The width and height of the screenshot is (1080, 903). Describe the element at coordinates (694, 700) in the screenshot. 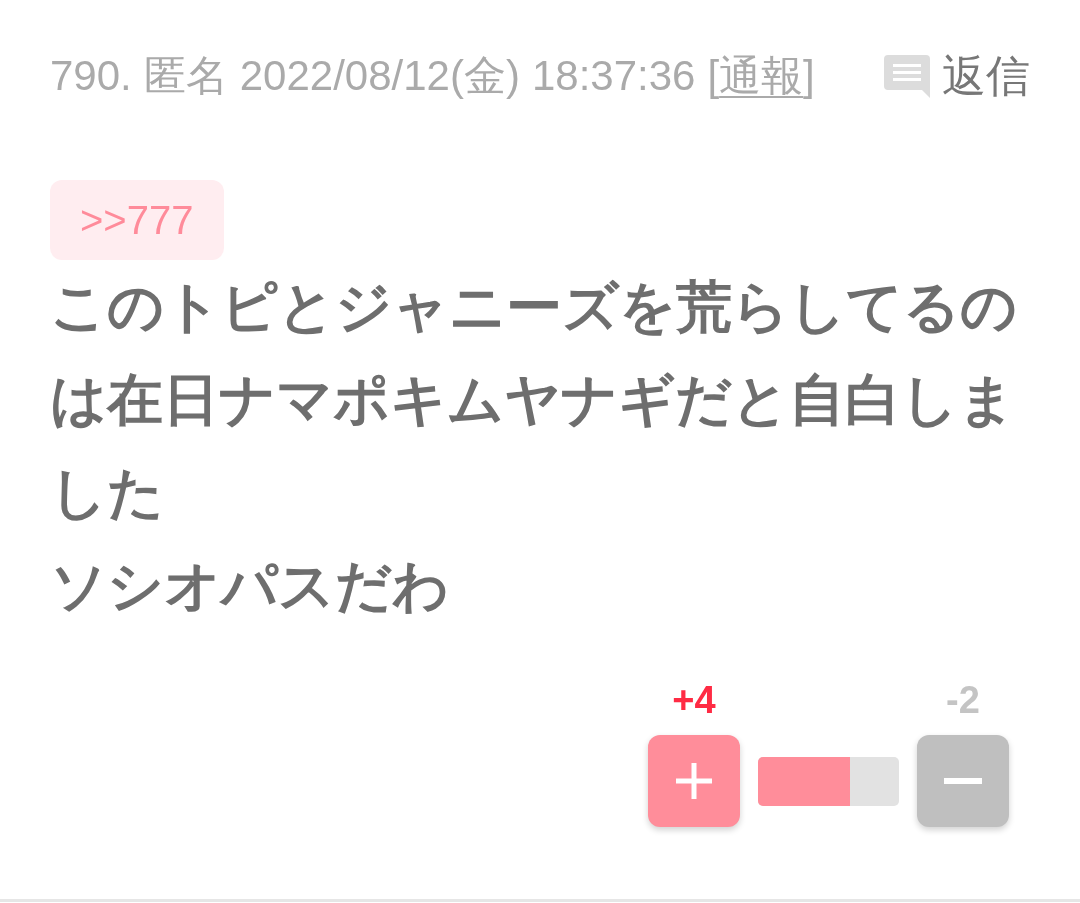

I see `upvote-count: +4` at that location.